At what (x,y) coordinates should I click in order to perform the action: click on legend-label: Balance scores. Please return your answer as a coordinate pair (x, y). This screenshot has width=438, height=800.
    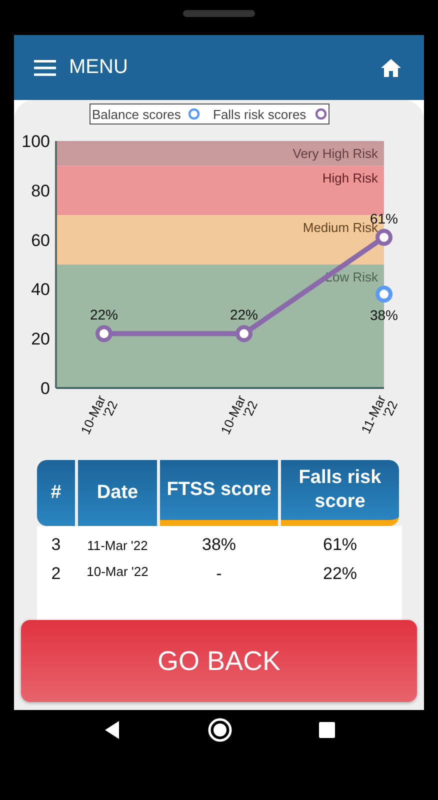
    Looking at the image, I should click on (136, 114).